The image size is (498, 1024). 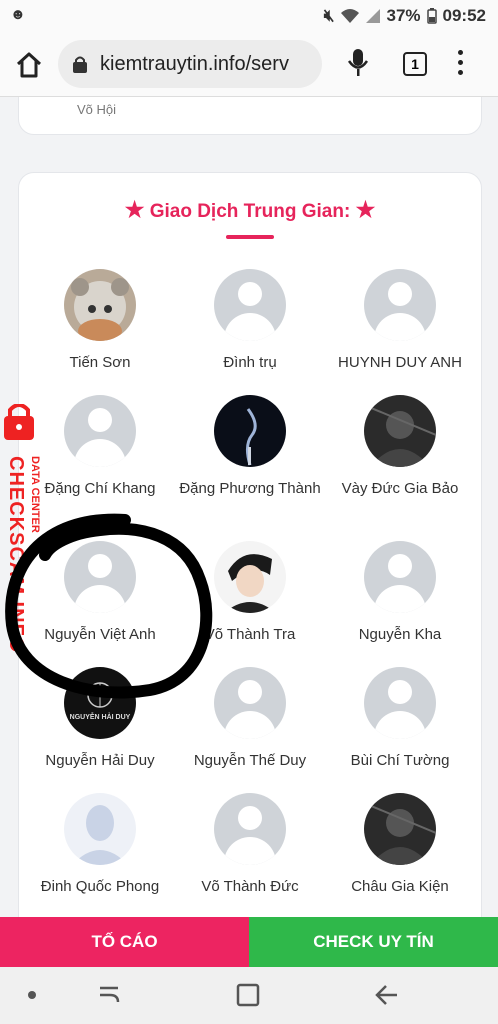 I want to click on member-name: Nguyễn Hải Duy, so click(x=100, y=761).